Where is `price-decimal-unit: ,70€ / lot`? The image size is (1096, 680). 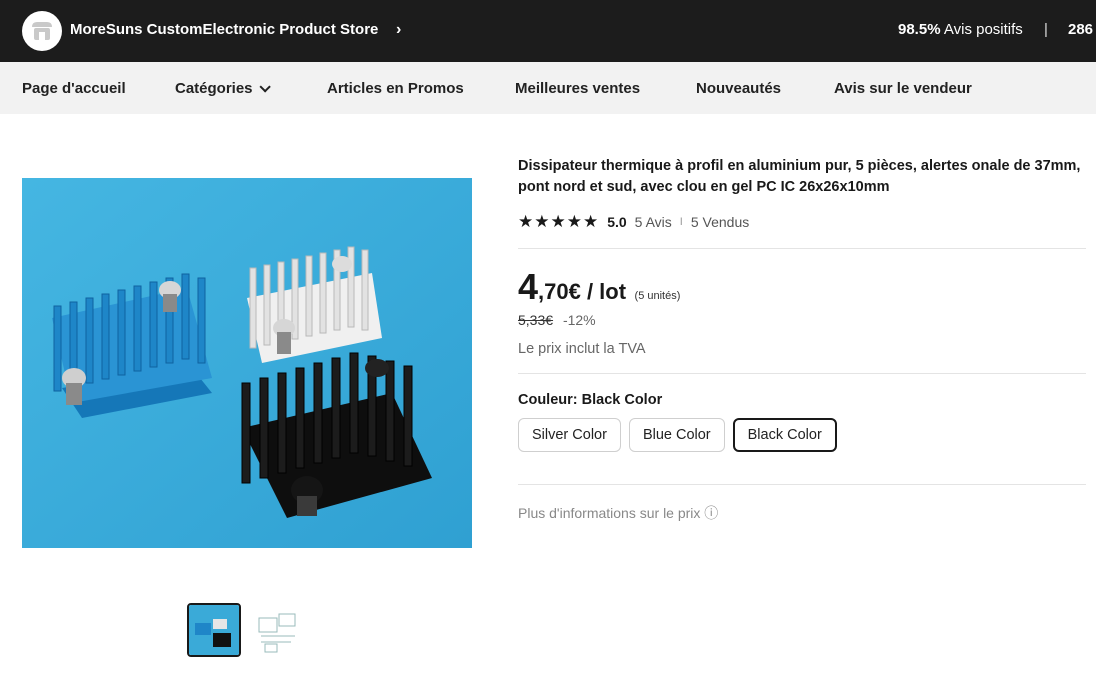
price-decimal-unit: ,70€ / lot is located at coordinates (582, 291).